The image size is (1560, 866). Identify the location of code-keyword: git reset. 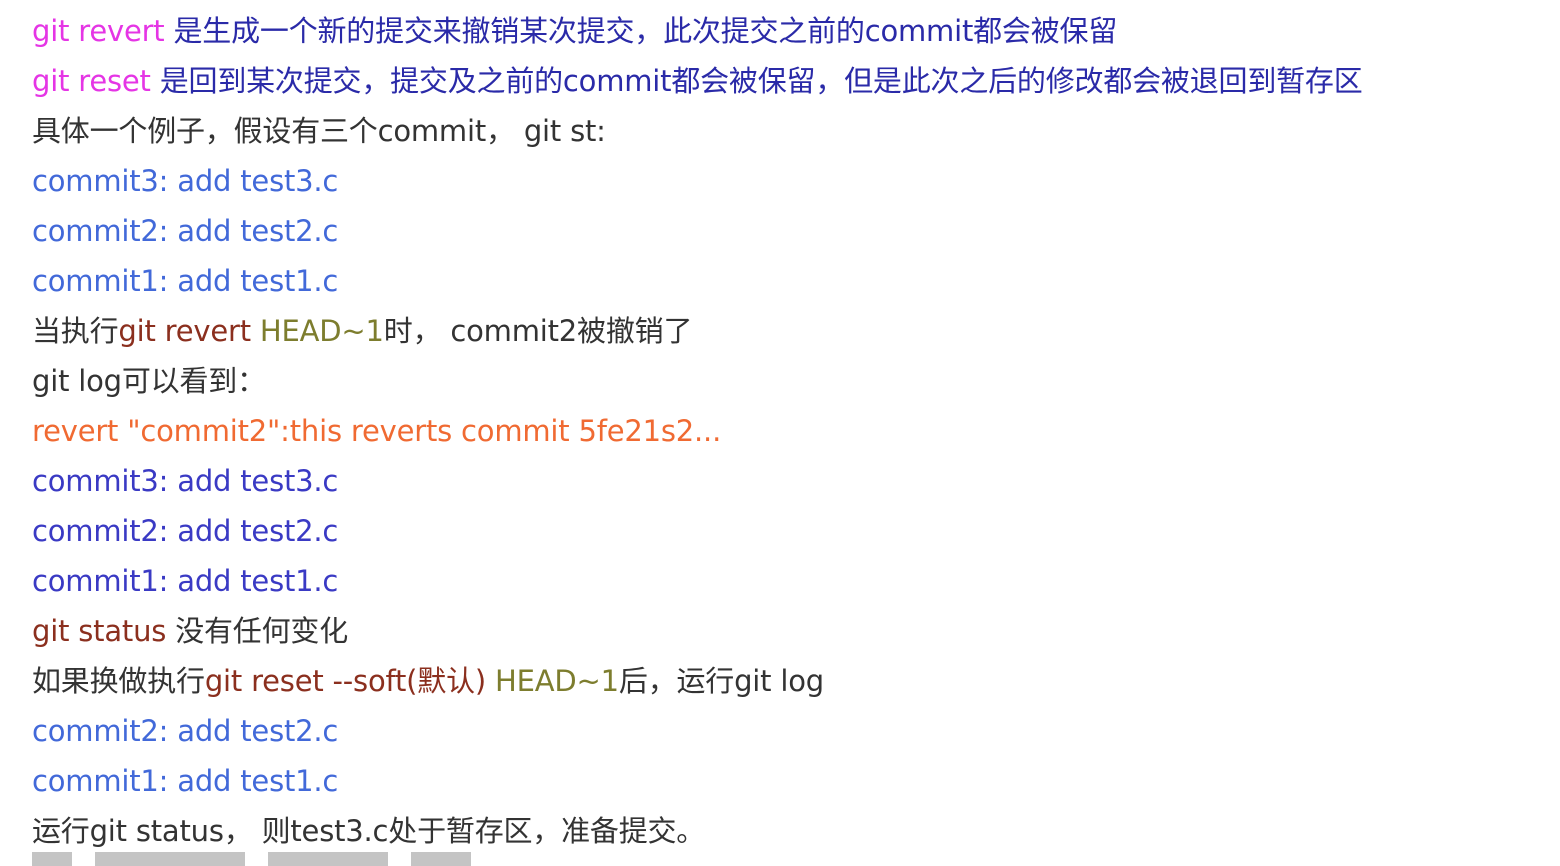
(91, 81).